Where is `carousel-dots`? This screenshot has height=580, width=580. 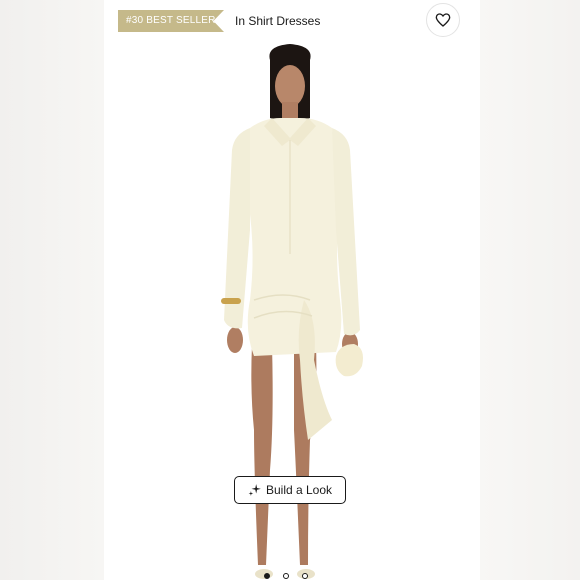
carousel-dots is located at coordinates (286, 576).